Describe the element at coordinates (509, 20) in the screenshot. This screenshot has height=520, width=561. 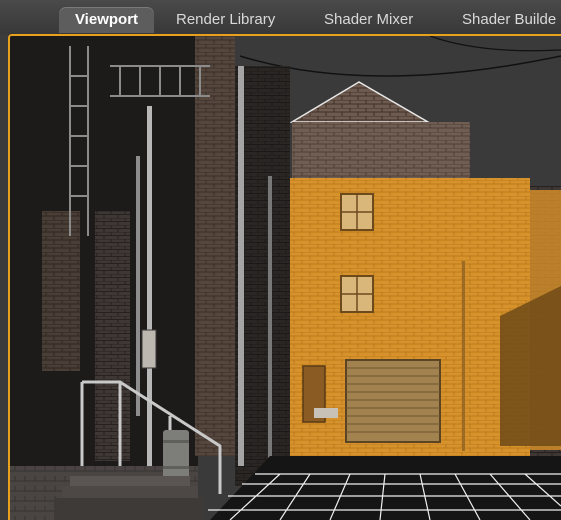
I see `tab-shader-builder: Shader Builde` at that location.